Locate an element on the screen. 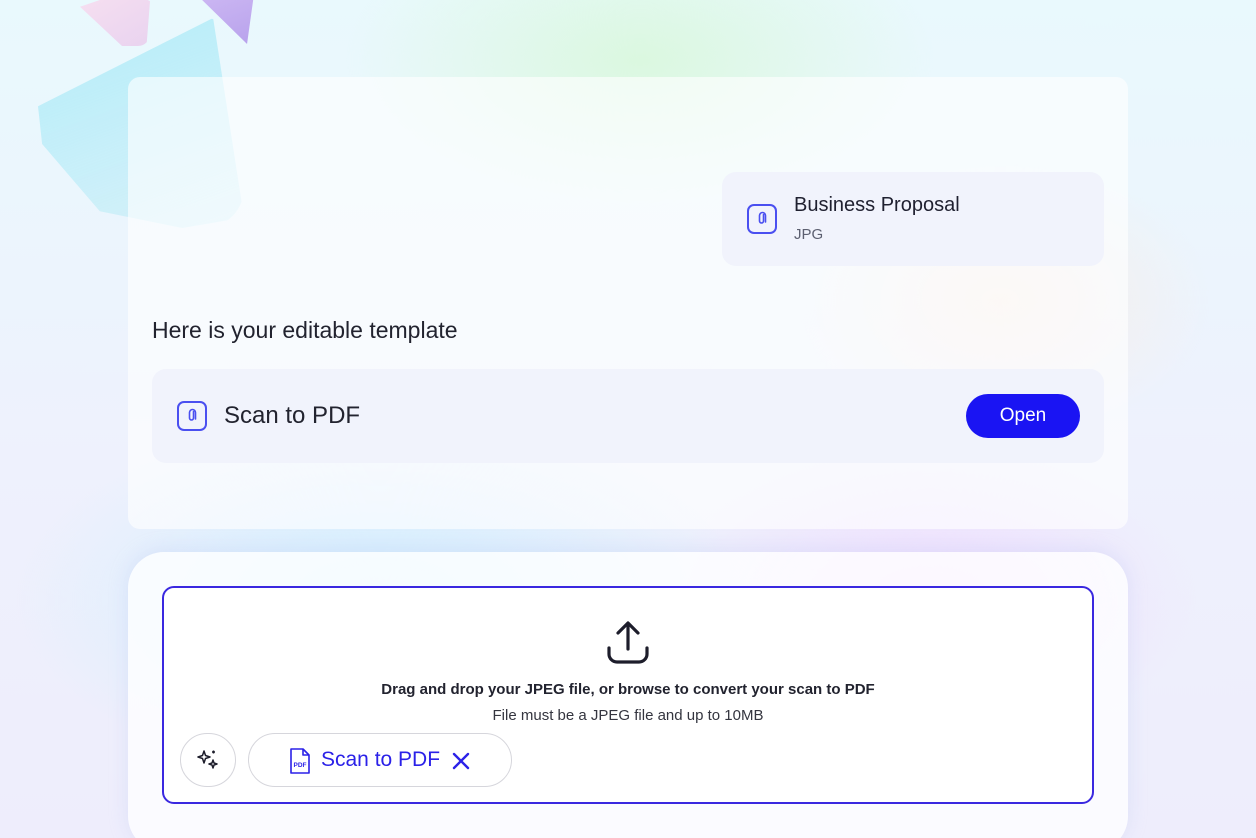 The height and width of the screenshot is (838, 1256). dropzone-subtitle: File must be a JPEG file and up to 10MB is located at coordinates (628, 715).